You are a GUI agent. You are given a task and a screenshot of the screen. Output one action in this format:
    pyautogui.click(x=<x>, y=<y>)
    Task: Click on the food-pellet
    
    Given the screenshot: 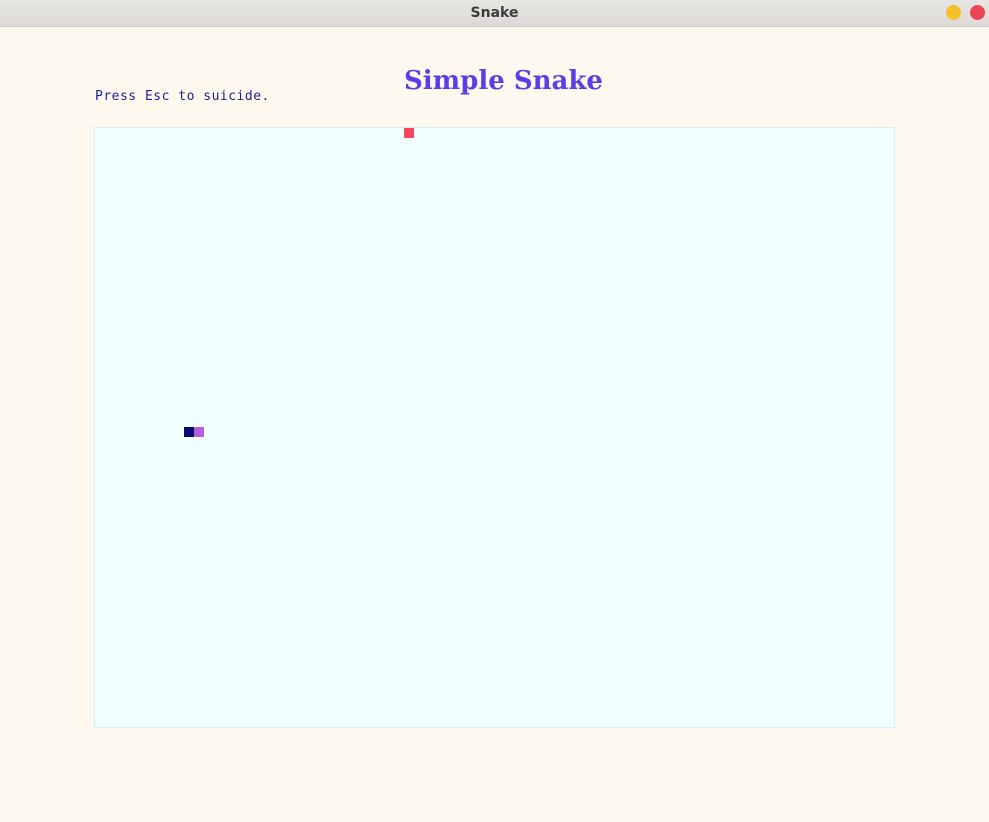 What is the action you would take?
    pyautogui.click(x=409, y=133)
    